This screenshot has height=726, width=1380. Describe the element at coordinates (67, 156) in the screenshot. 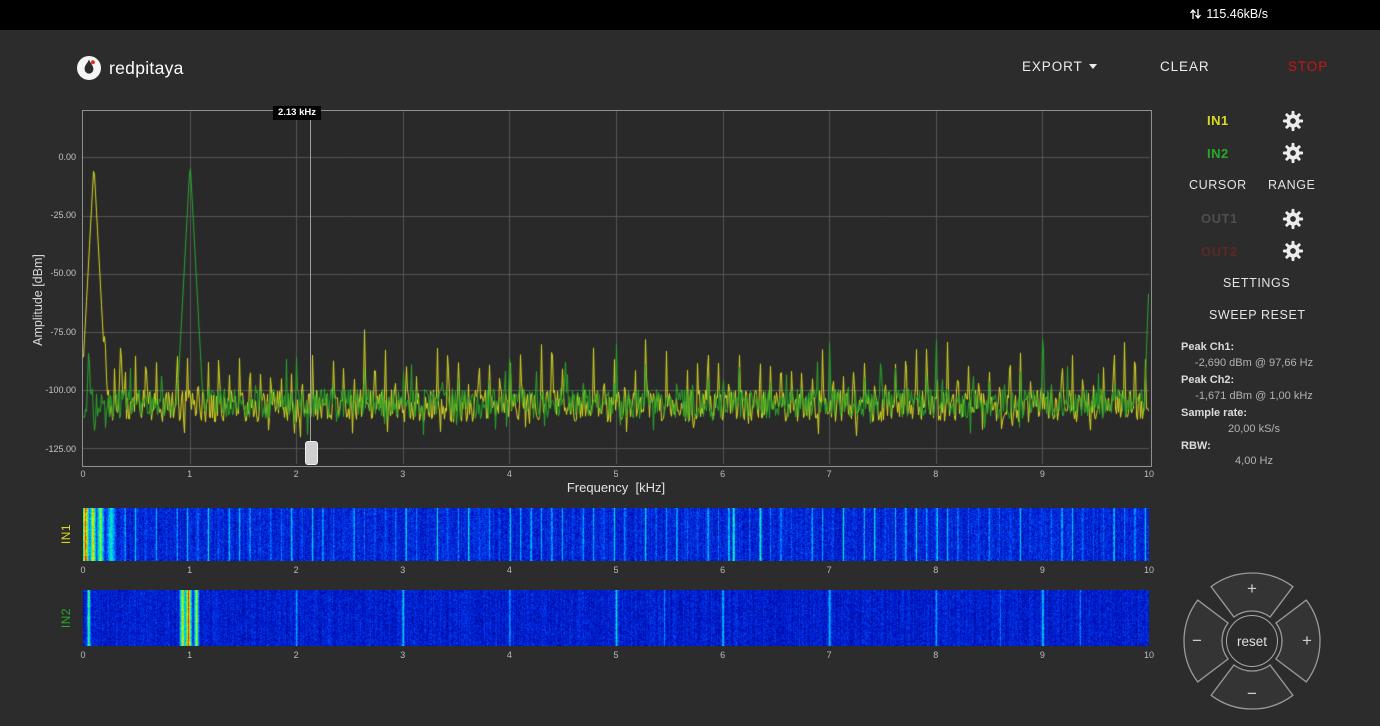

I see `y-tick-label: 0.00` at that location.